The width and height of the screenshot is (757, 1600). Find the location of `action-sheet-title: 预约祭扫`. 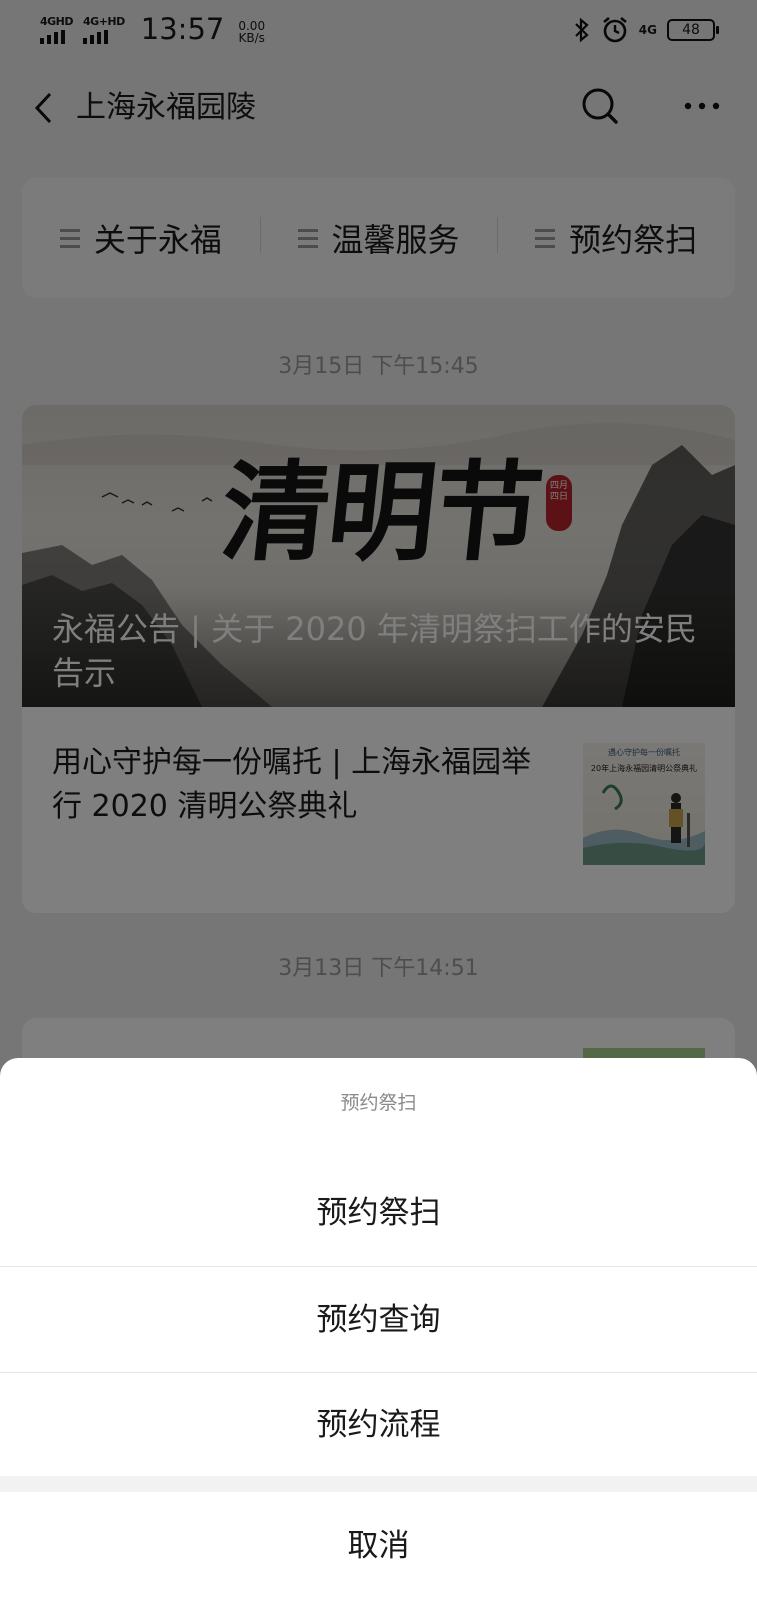

action-sheet-title: 预约祭扫 is located at coordinates (378, 1103).